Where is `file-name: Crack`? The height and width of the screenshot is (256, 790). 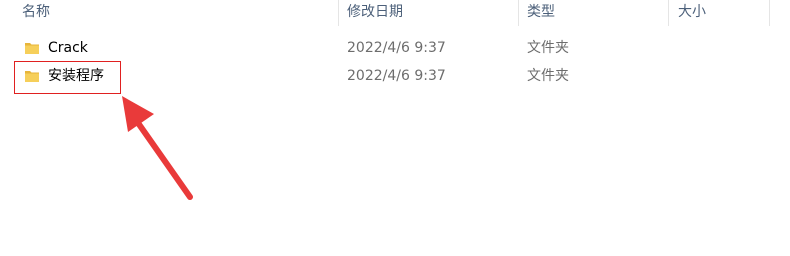 file-name: Crack is located at coordinates (68, 48).